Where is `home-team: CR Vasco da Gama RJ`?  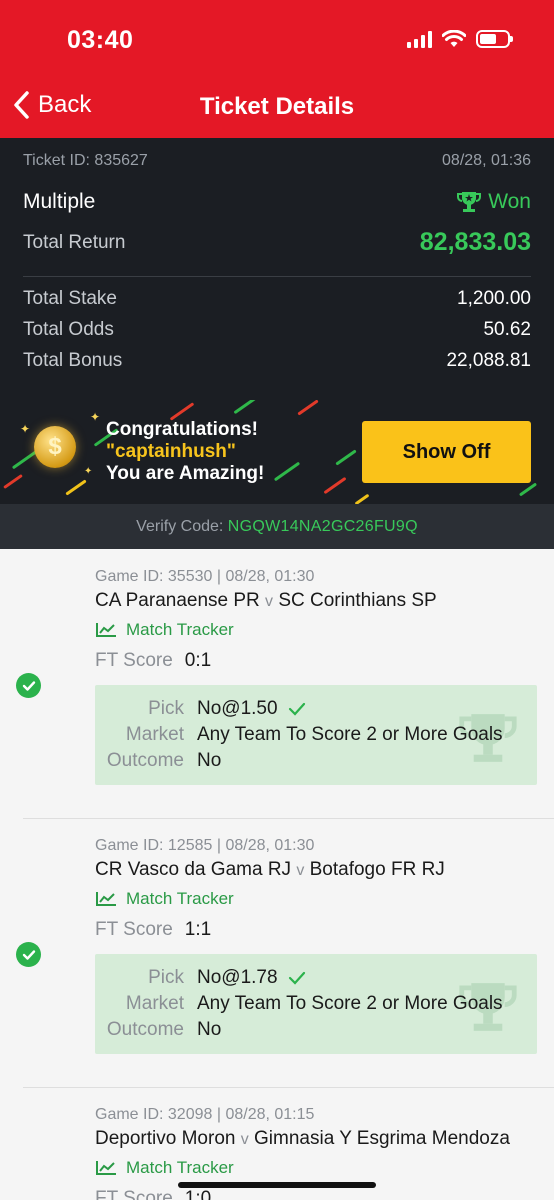 home-team: CR Vasco da Gama RJ is located at coordinates (193, 869).